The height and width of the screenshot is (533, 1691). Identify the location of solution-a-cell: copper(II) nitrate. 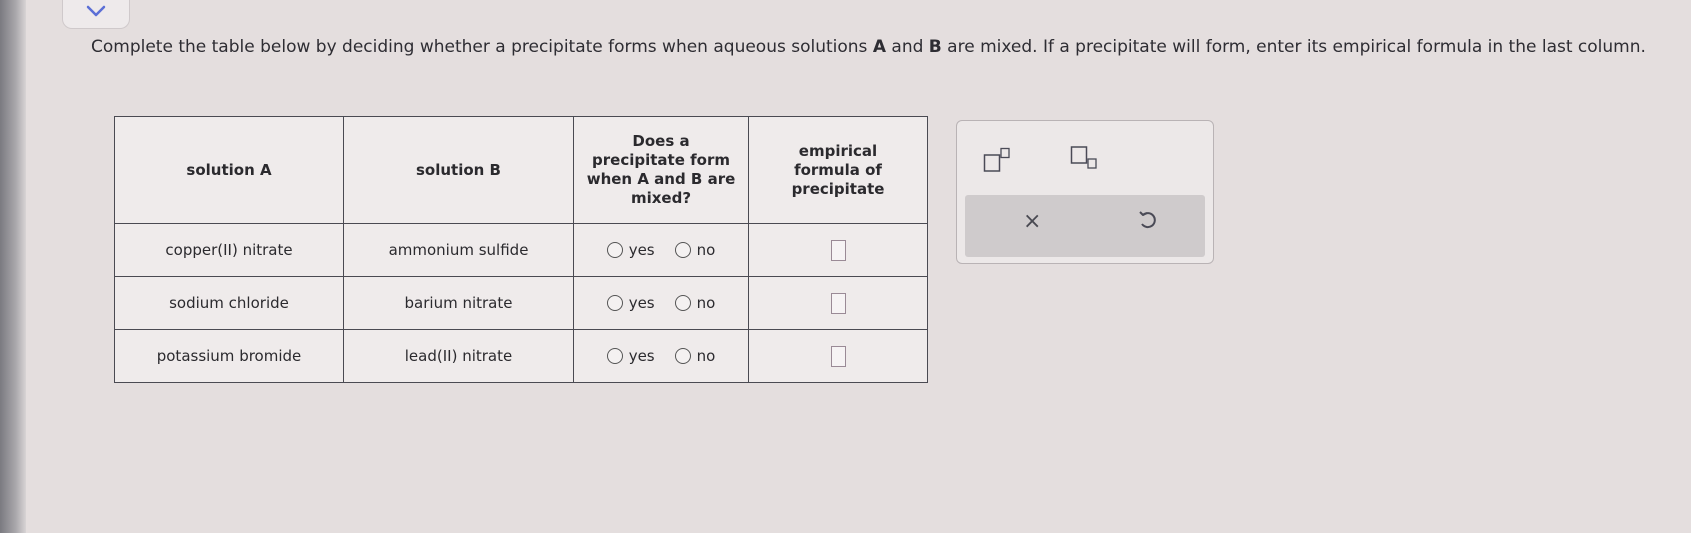
(229, 250).